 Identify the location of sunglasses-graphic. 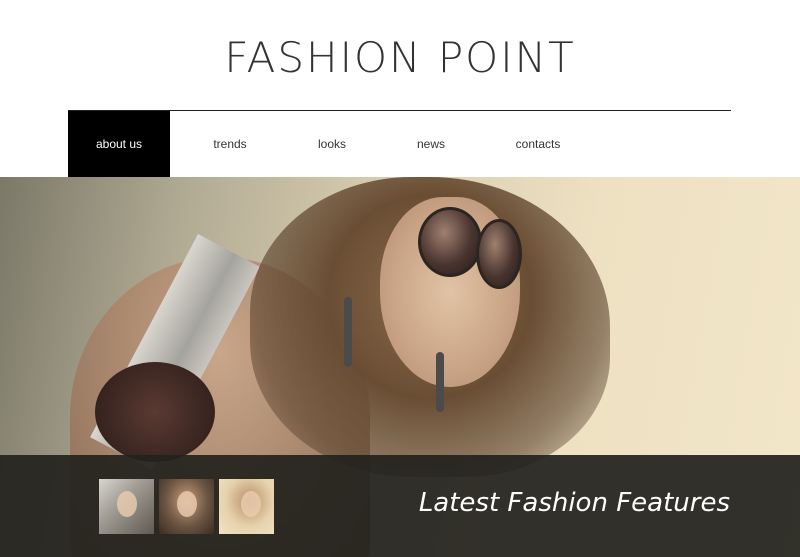
(473, 243).